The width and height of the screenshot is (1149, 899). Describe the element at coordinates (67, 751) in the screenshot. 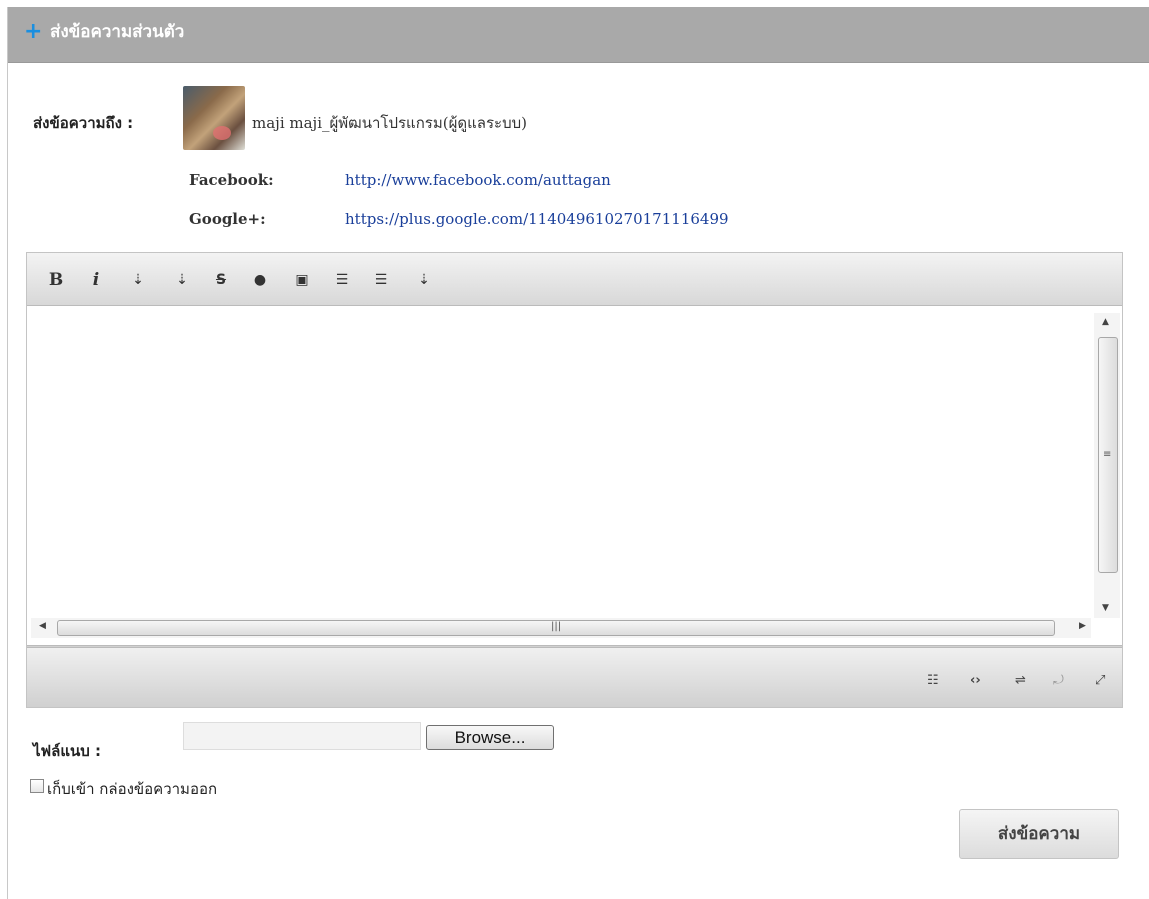

I see `attachment-label: ไฟล์แนบ :` at that location.